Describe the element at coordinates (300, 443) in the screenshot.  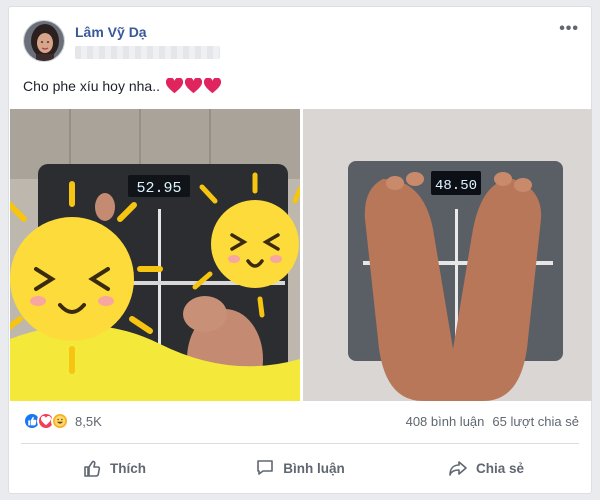
I see `divider` at that location.